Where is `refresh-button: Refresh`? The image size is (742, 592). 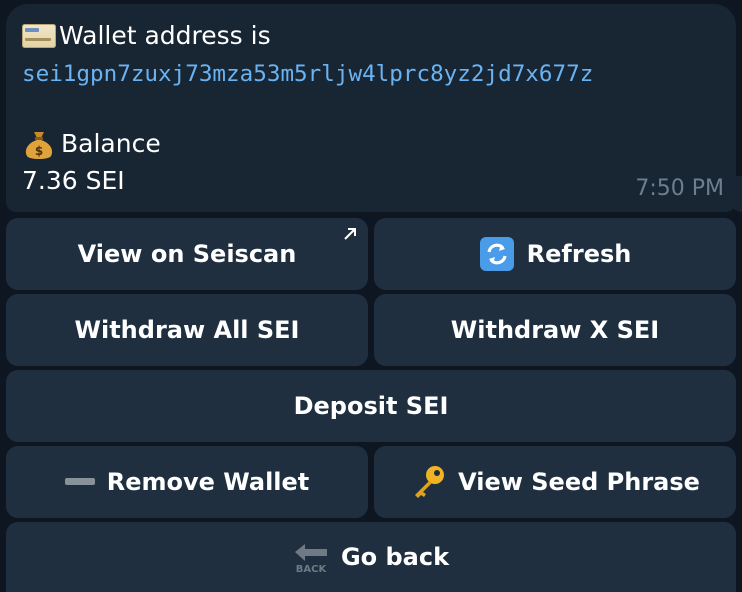 refresh-button: Refresh is located at coordinates (555, 254).